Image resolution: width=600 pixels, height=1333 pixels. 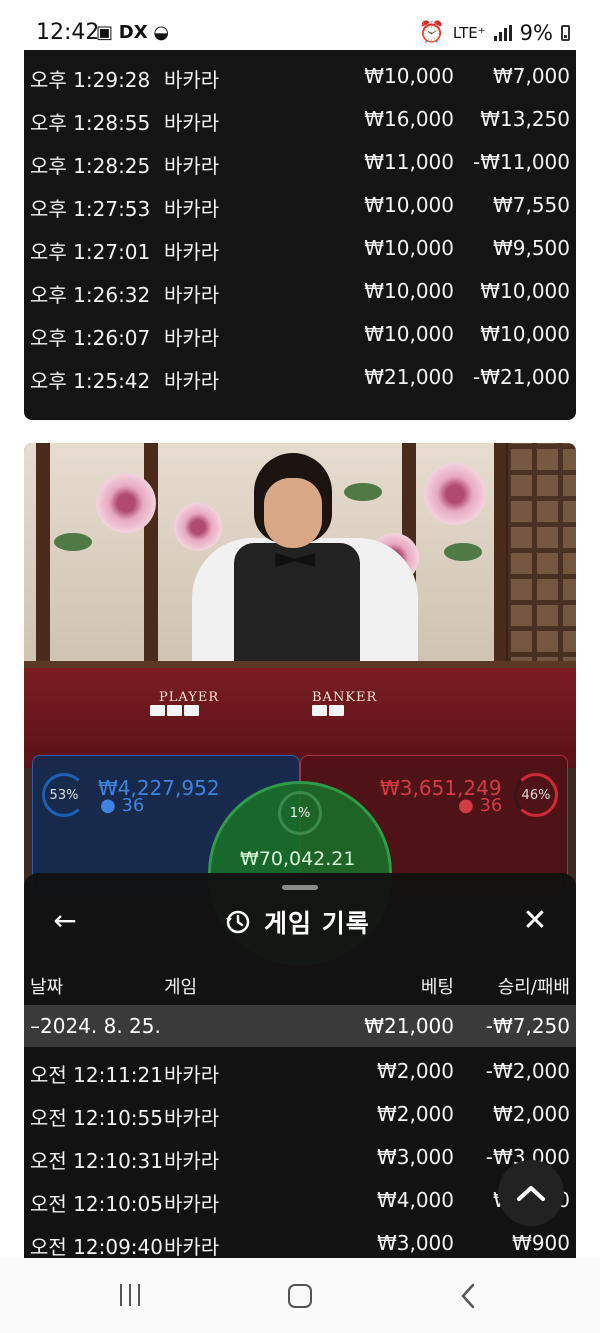 I want to click on date-group-bet: ₩21,000, so click(x=409, y=1026).